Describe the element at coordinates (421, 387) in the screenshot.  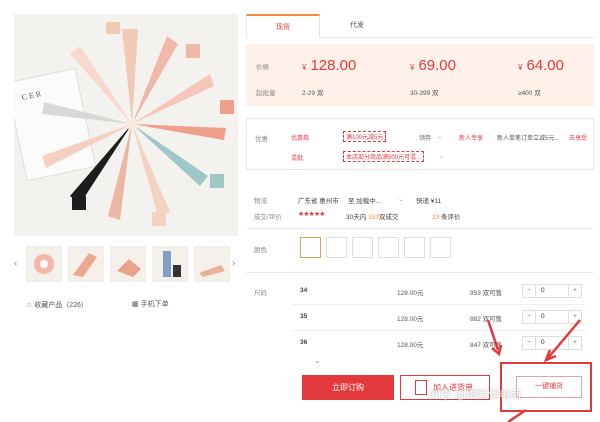
I see `cart-icon` at that location.